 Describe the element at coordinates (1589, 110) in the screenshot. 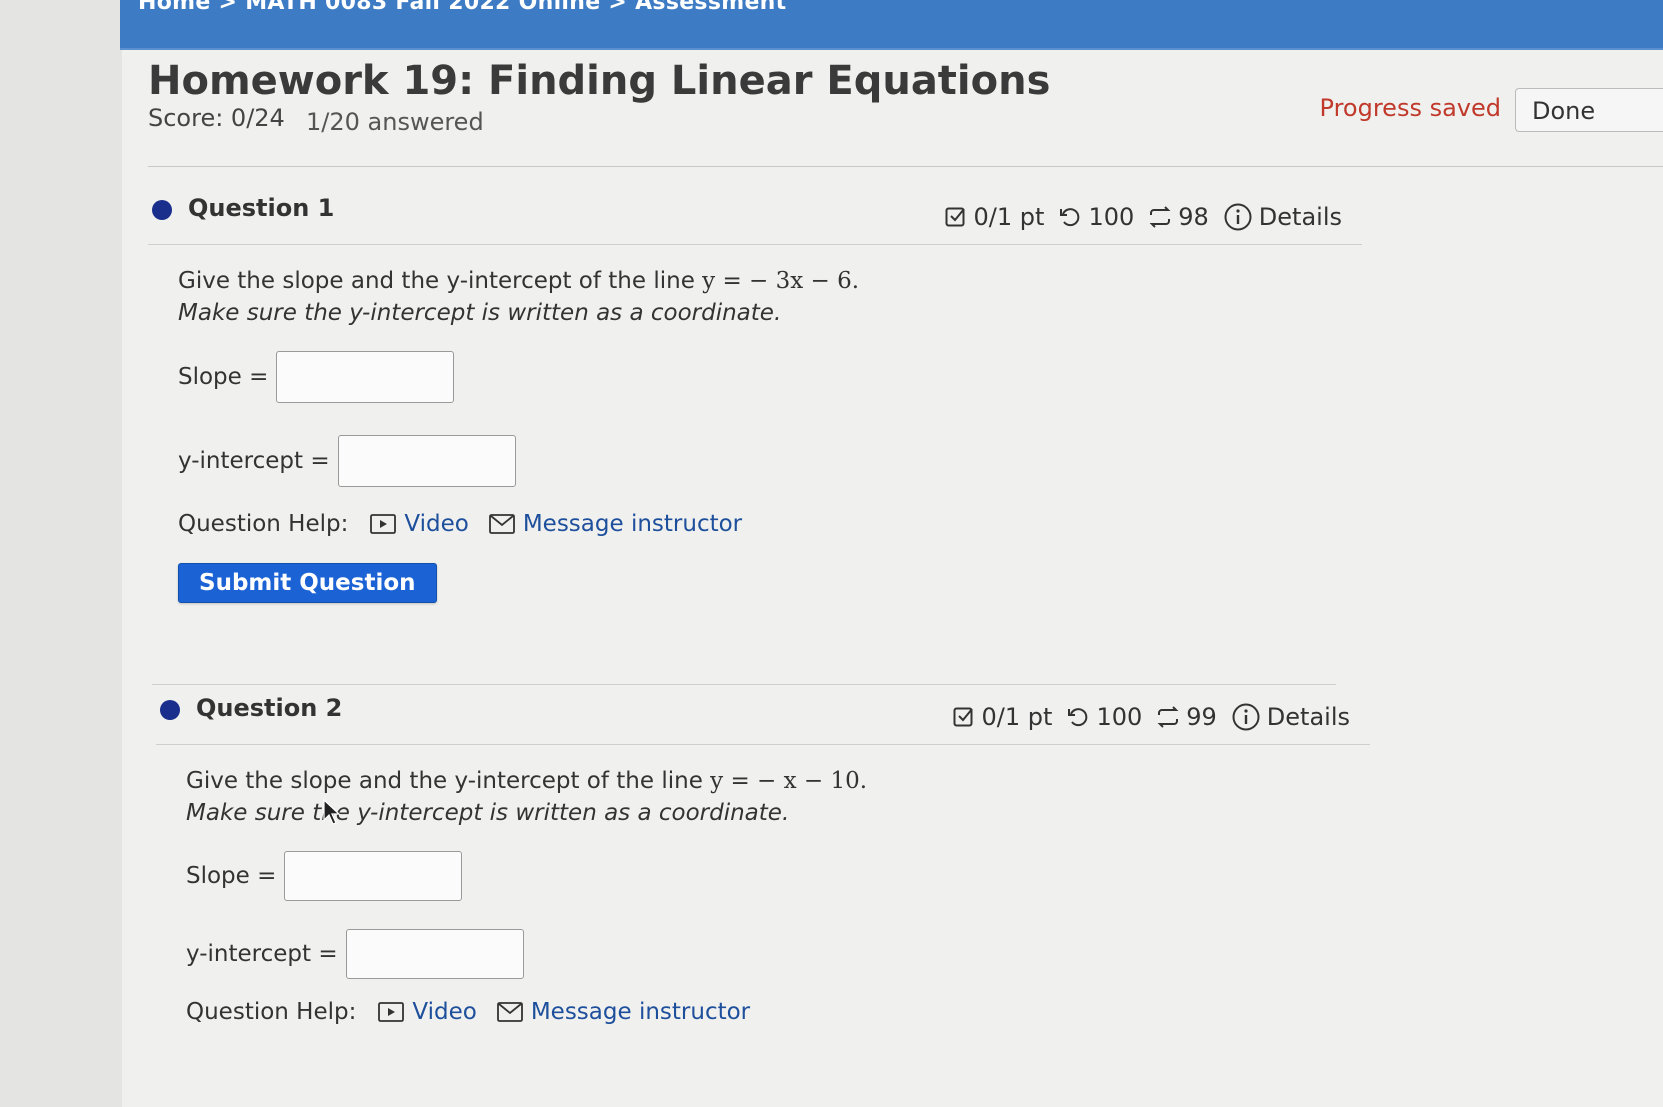

I see `done-button: Done` at that location.